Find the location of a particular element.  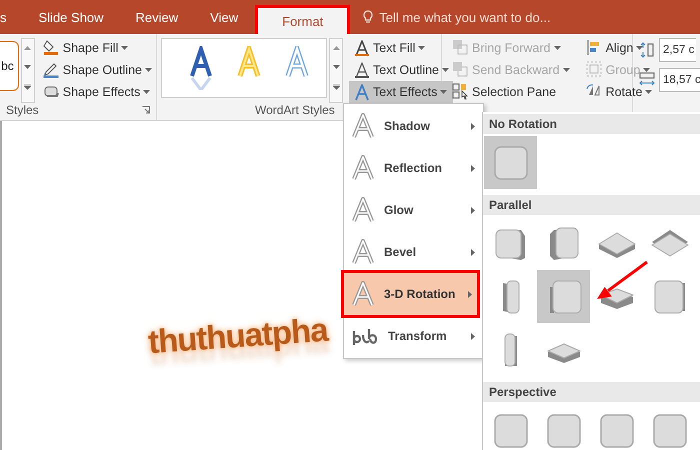

wordart-text: thuthuatpha is located at coordinates (237, 336).